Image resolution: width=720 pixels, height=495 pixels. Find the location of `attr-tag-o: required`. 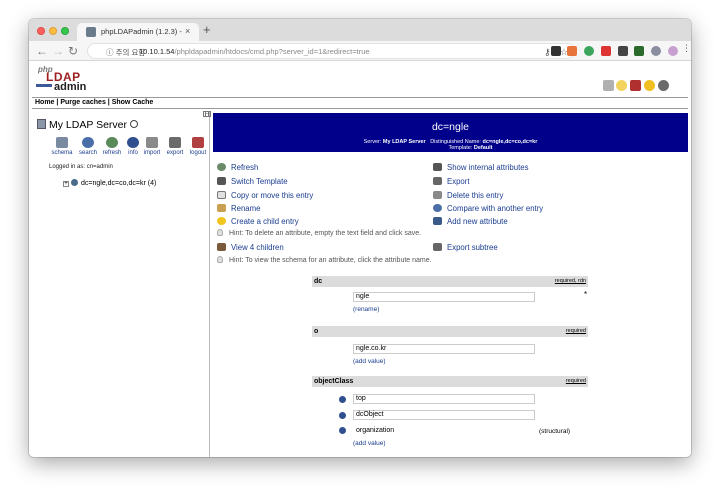

attr-tag-o: required is located at coordinates (576, 331).